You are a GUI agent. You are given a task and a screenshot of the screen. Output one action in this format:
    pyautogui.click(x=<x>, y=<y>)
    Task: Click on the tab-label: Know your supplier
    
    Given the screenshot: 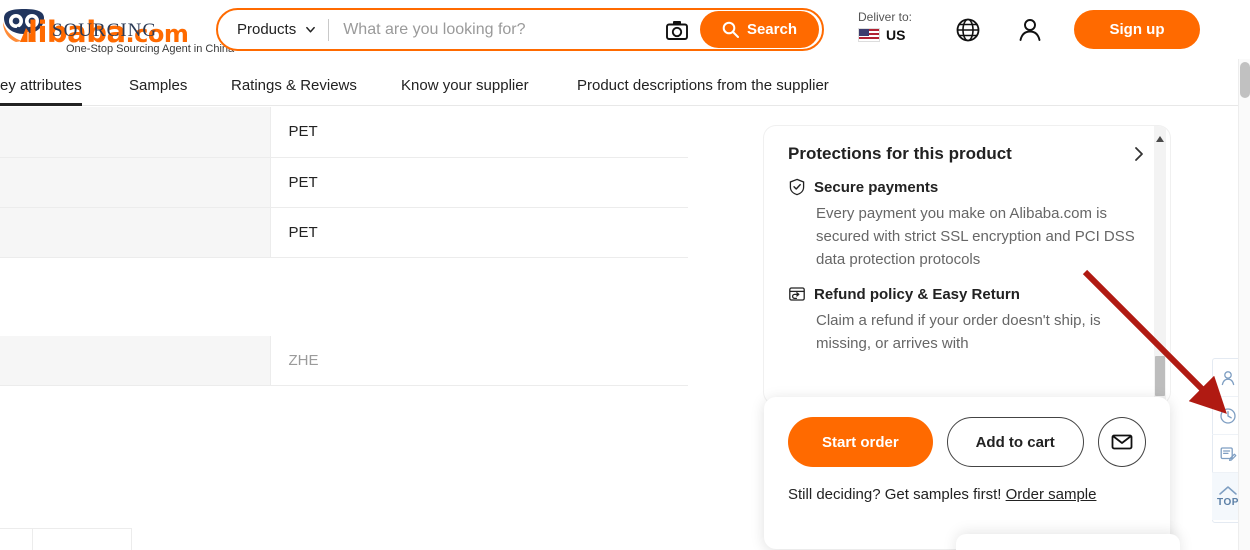 What is the action you would take?
    pyautogui.click(x=465, y=85)
    